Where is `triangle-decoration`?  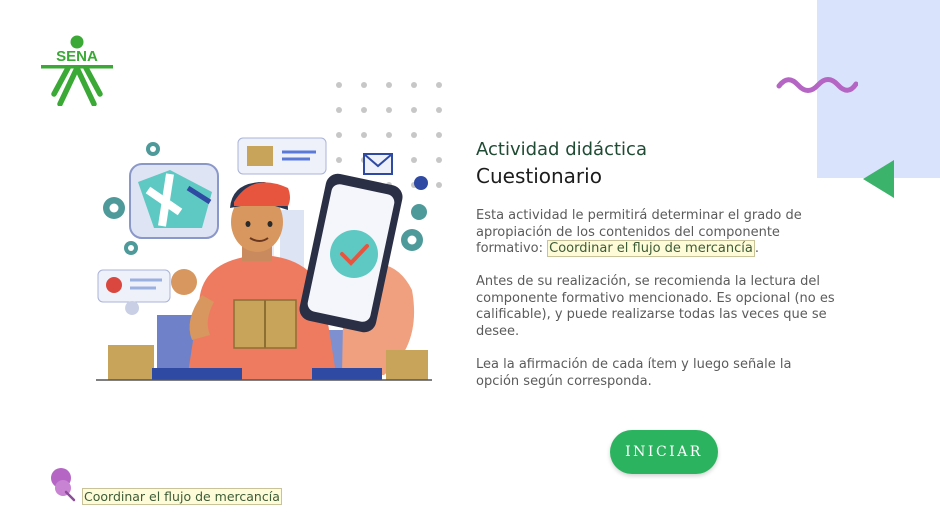
triangle-decoration is located at coordinates (878, 179).